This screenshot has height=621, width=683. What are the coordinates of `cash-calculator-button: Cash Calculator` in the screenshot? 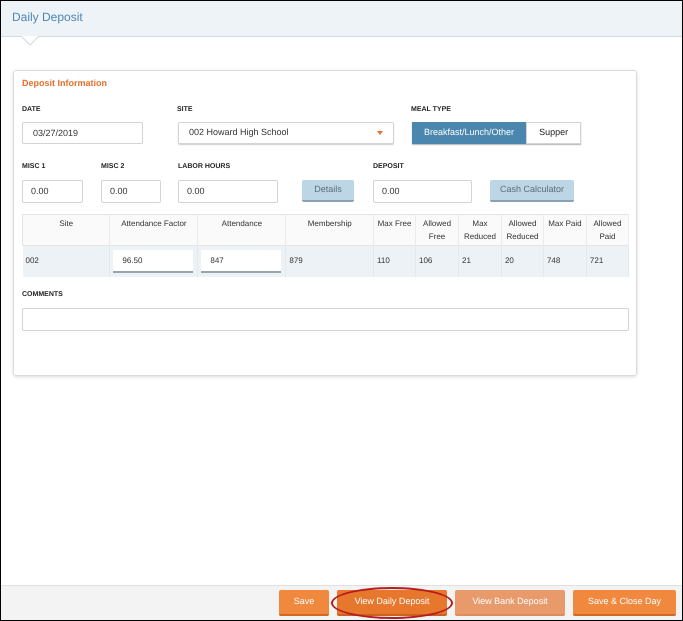 It's located at (532, 191).